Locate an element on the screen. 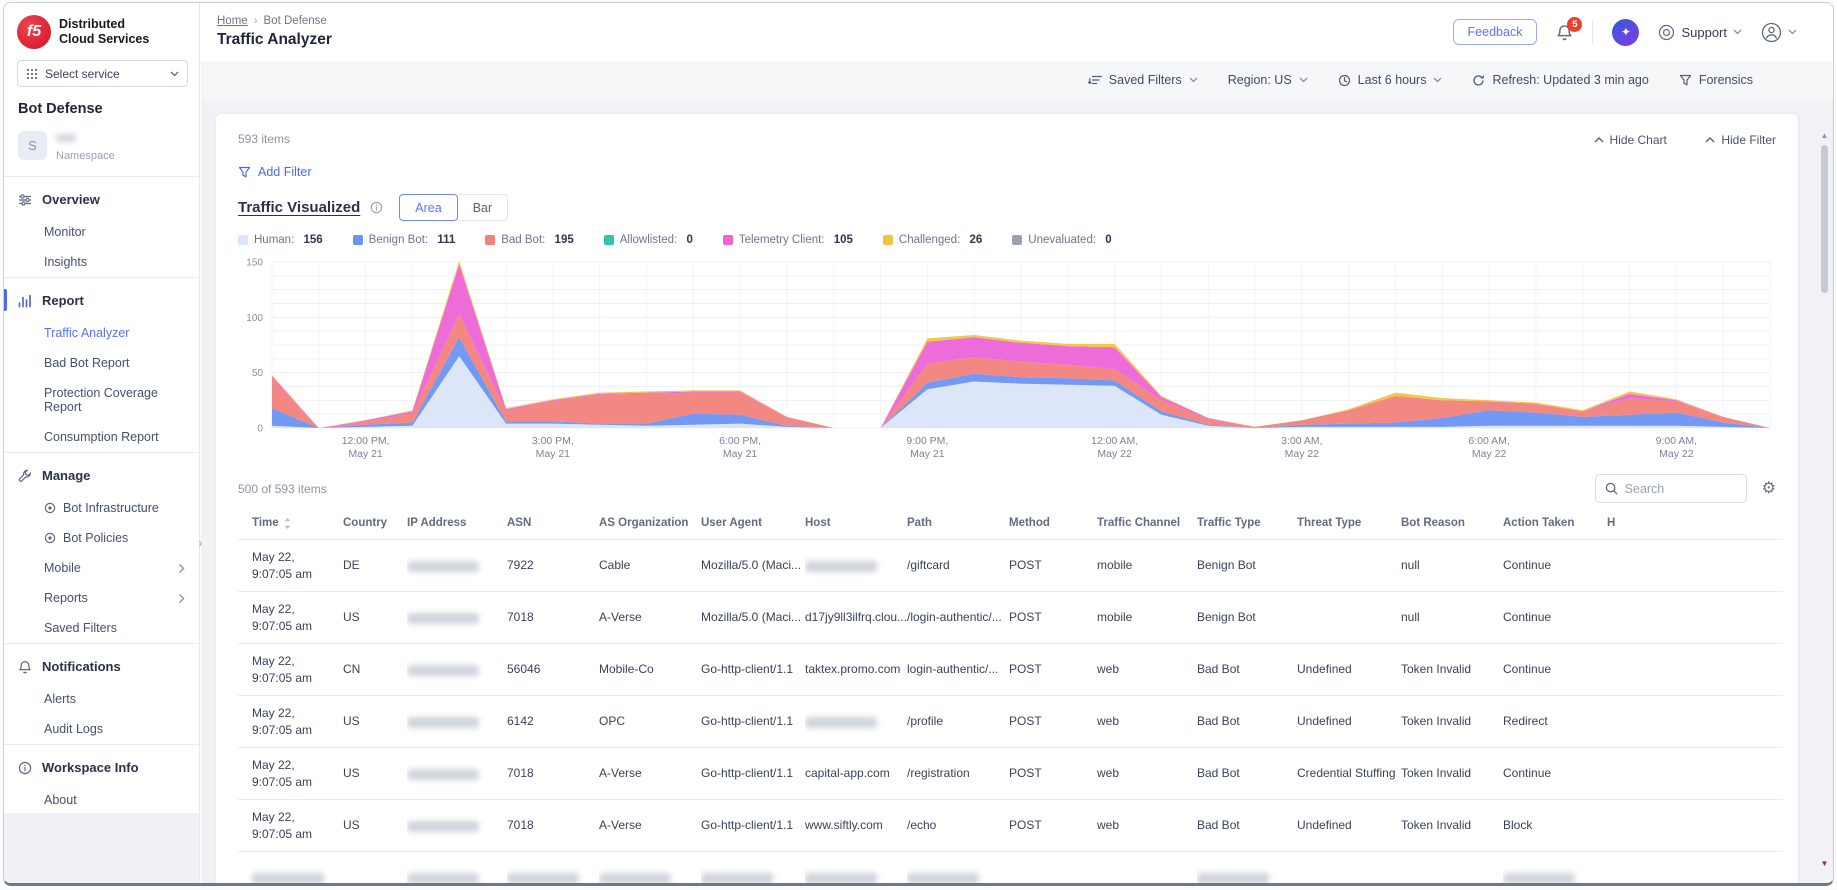  column-header-traffic-channel: Traffic Channel is located at coordinates (1147, 523).